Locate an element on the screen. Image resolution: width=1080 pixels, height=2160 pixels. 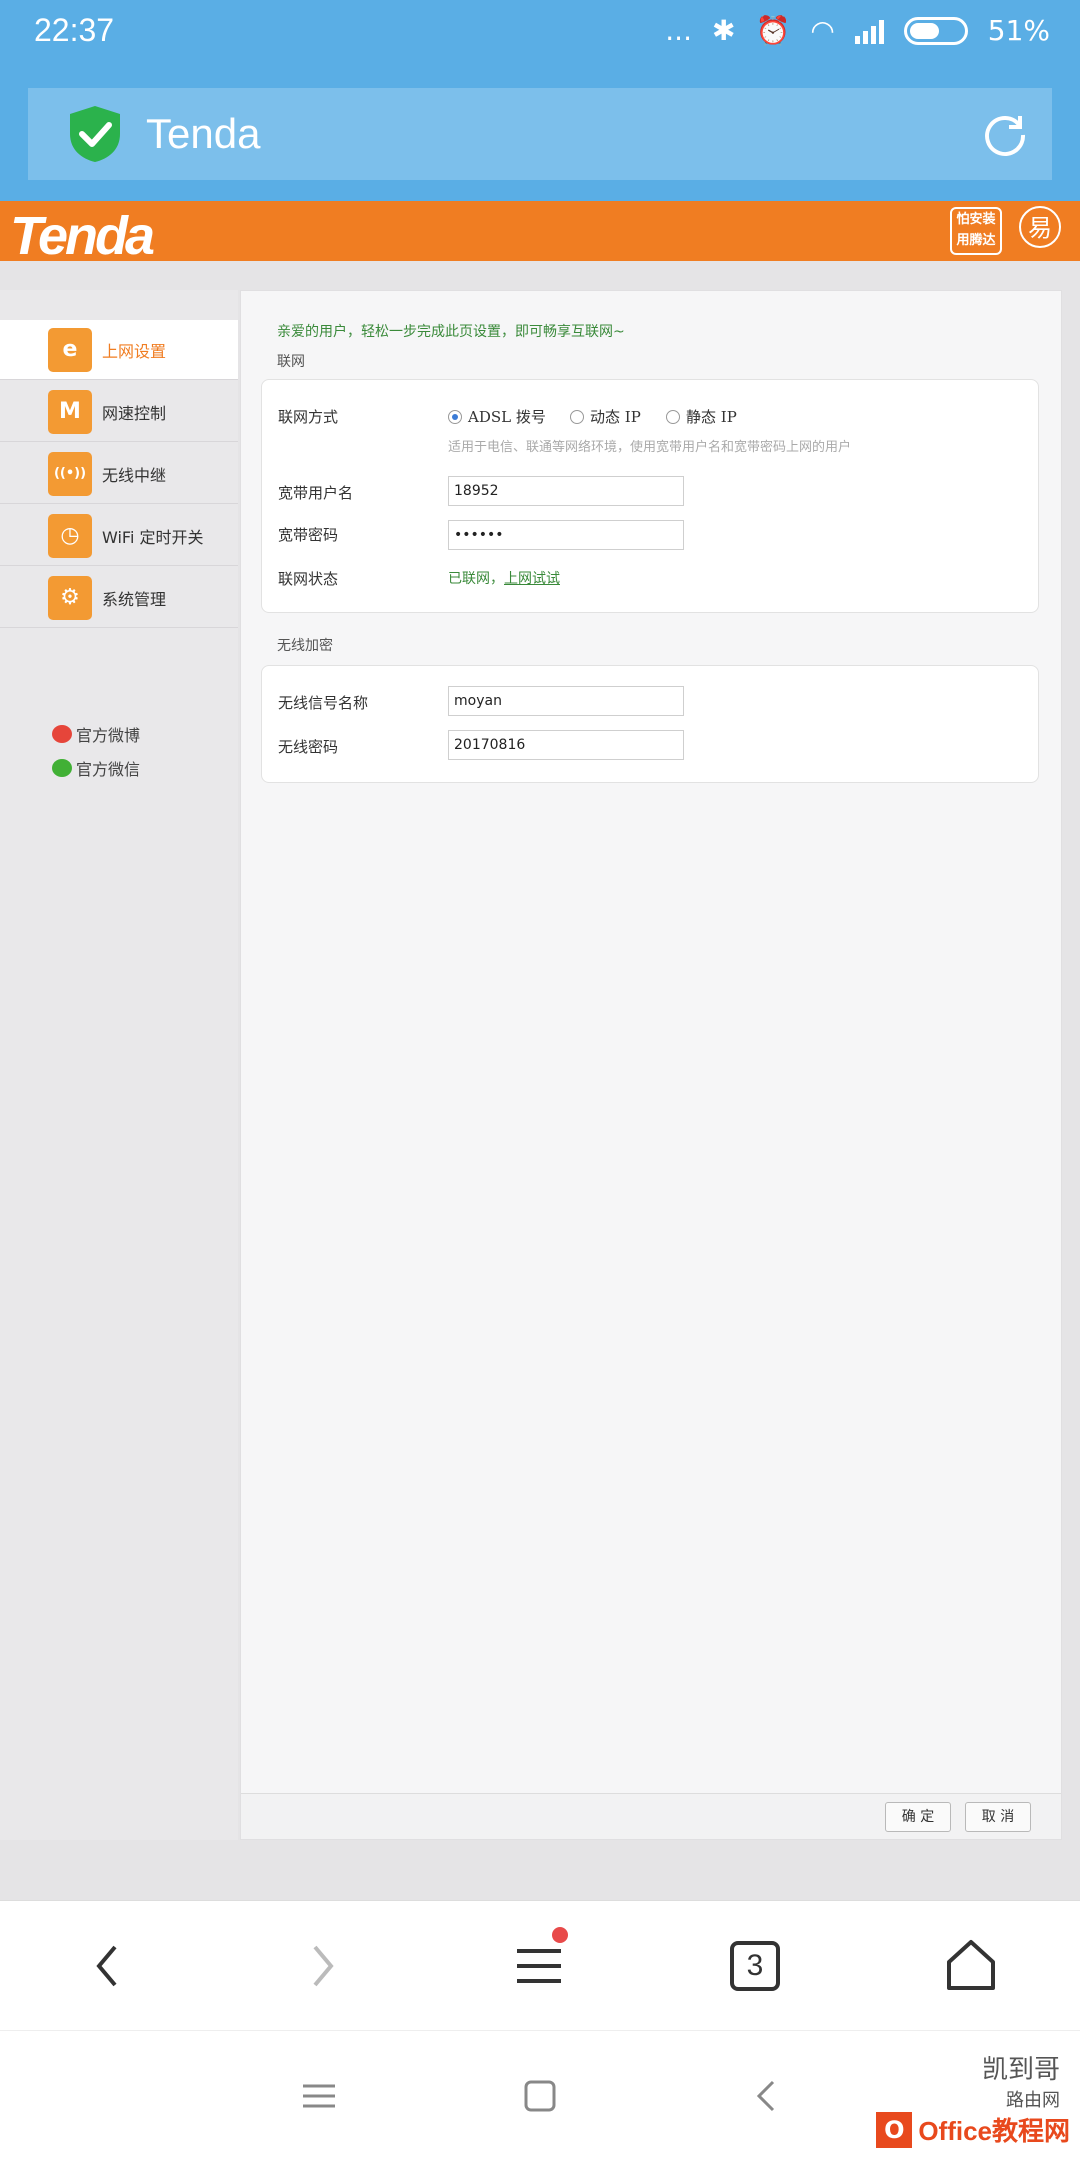
chevron-left-icon is located at coordinates (106, 1966).